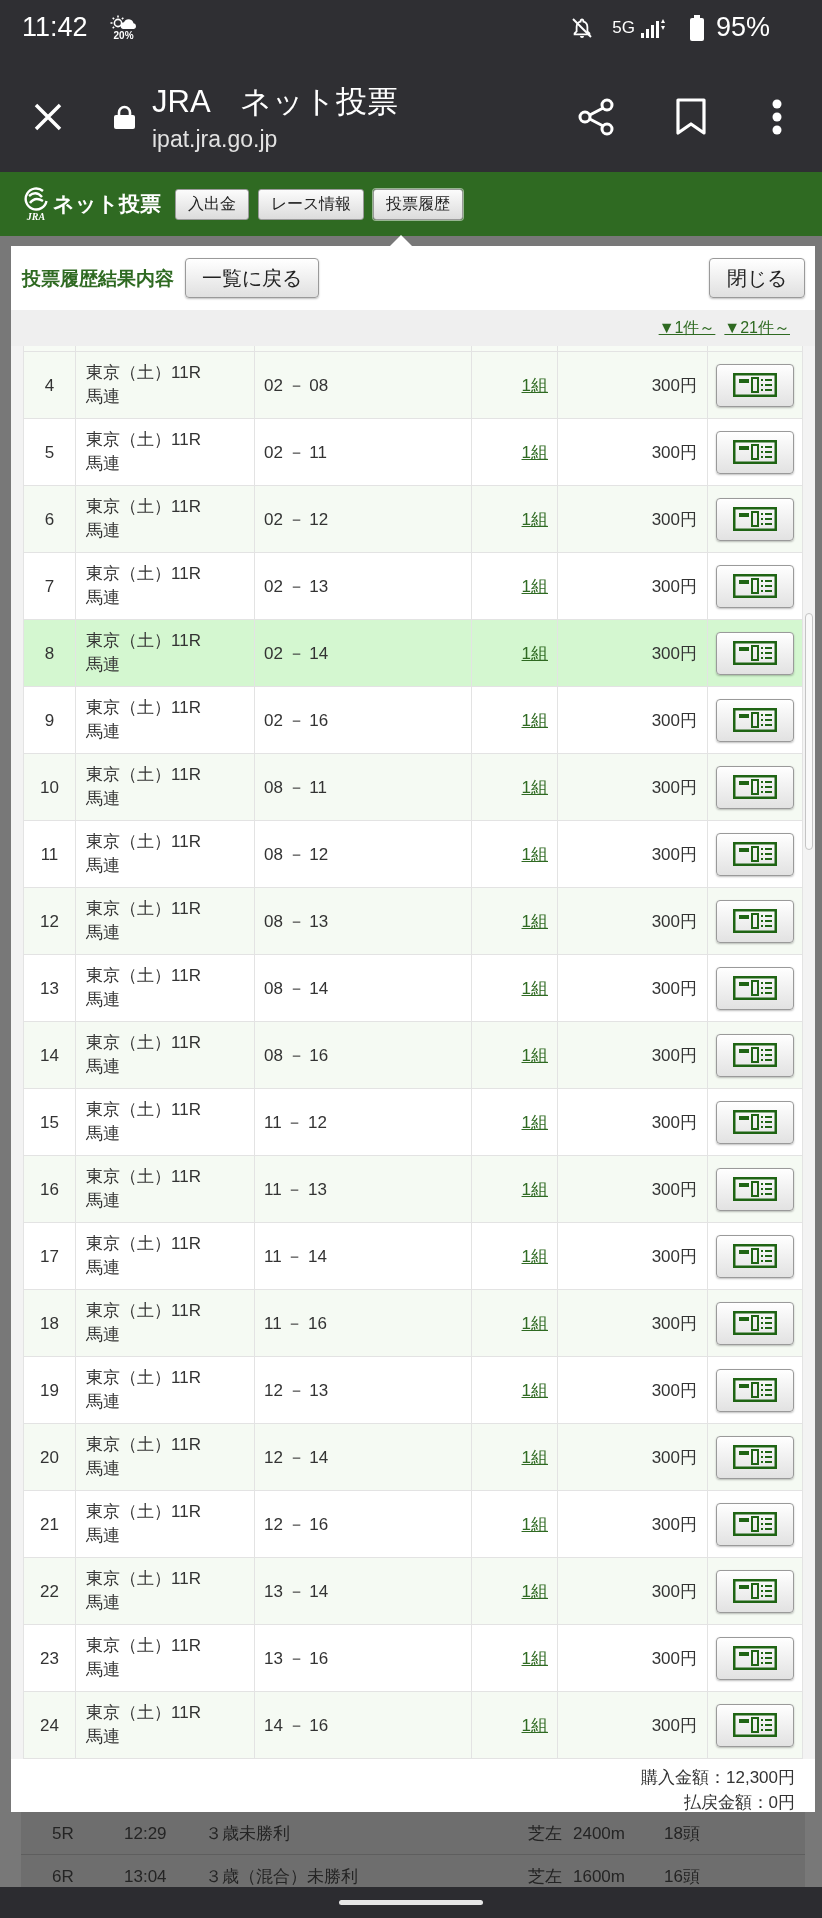 The width and height of the screenshot is (822, 1918). What do you see at coordinates (596, 117) in the screenshot?
I see `share-icon` at bounding box center [596, 117].